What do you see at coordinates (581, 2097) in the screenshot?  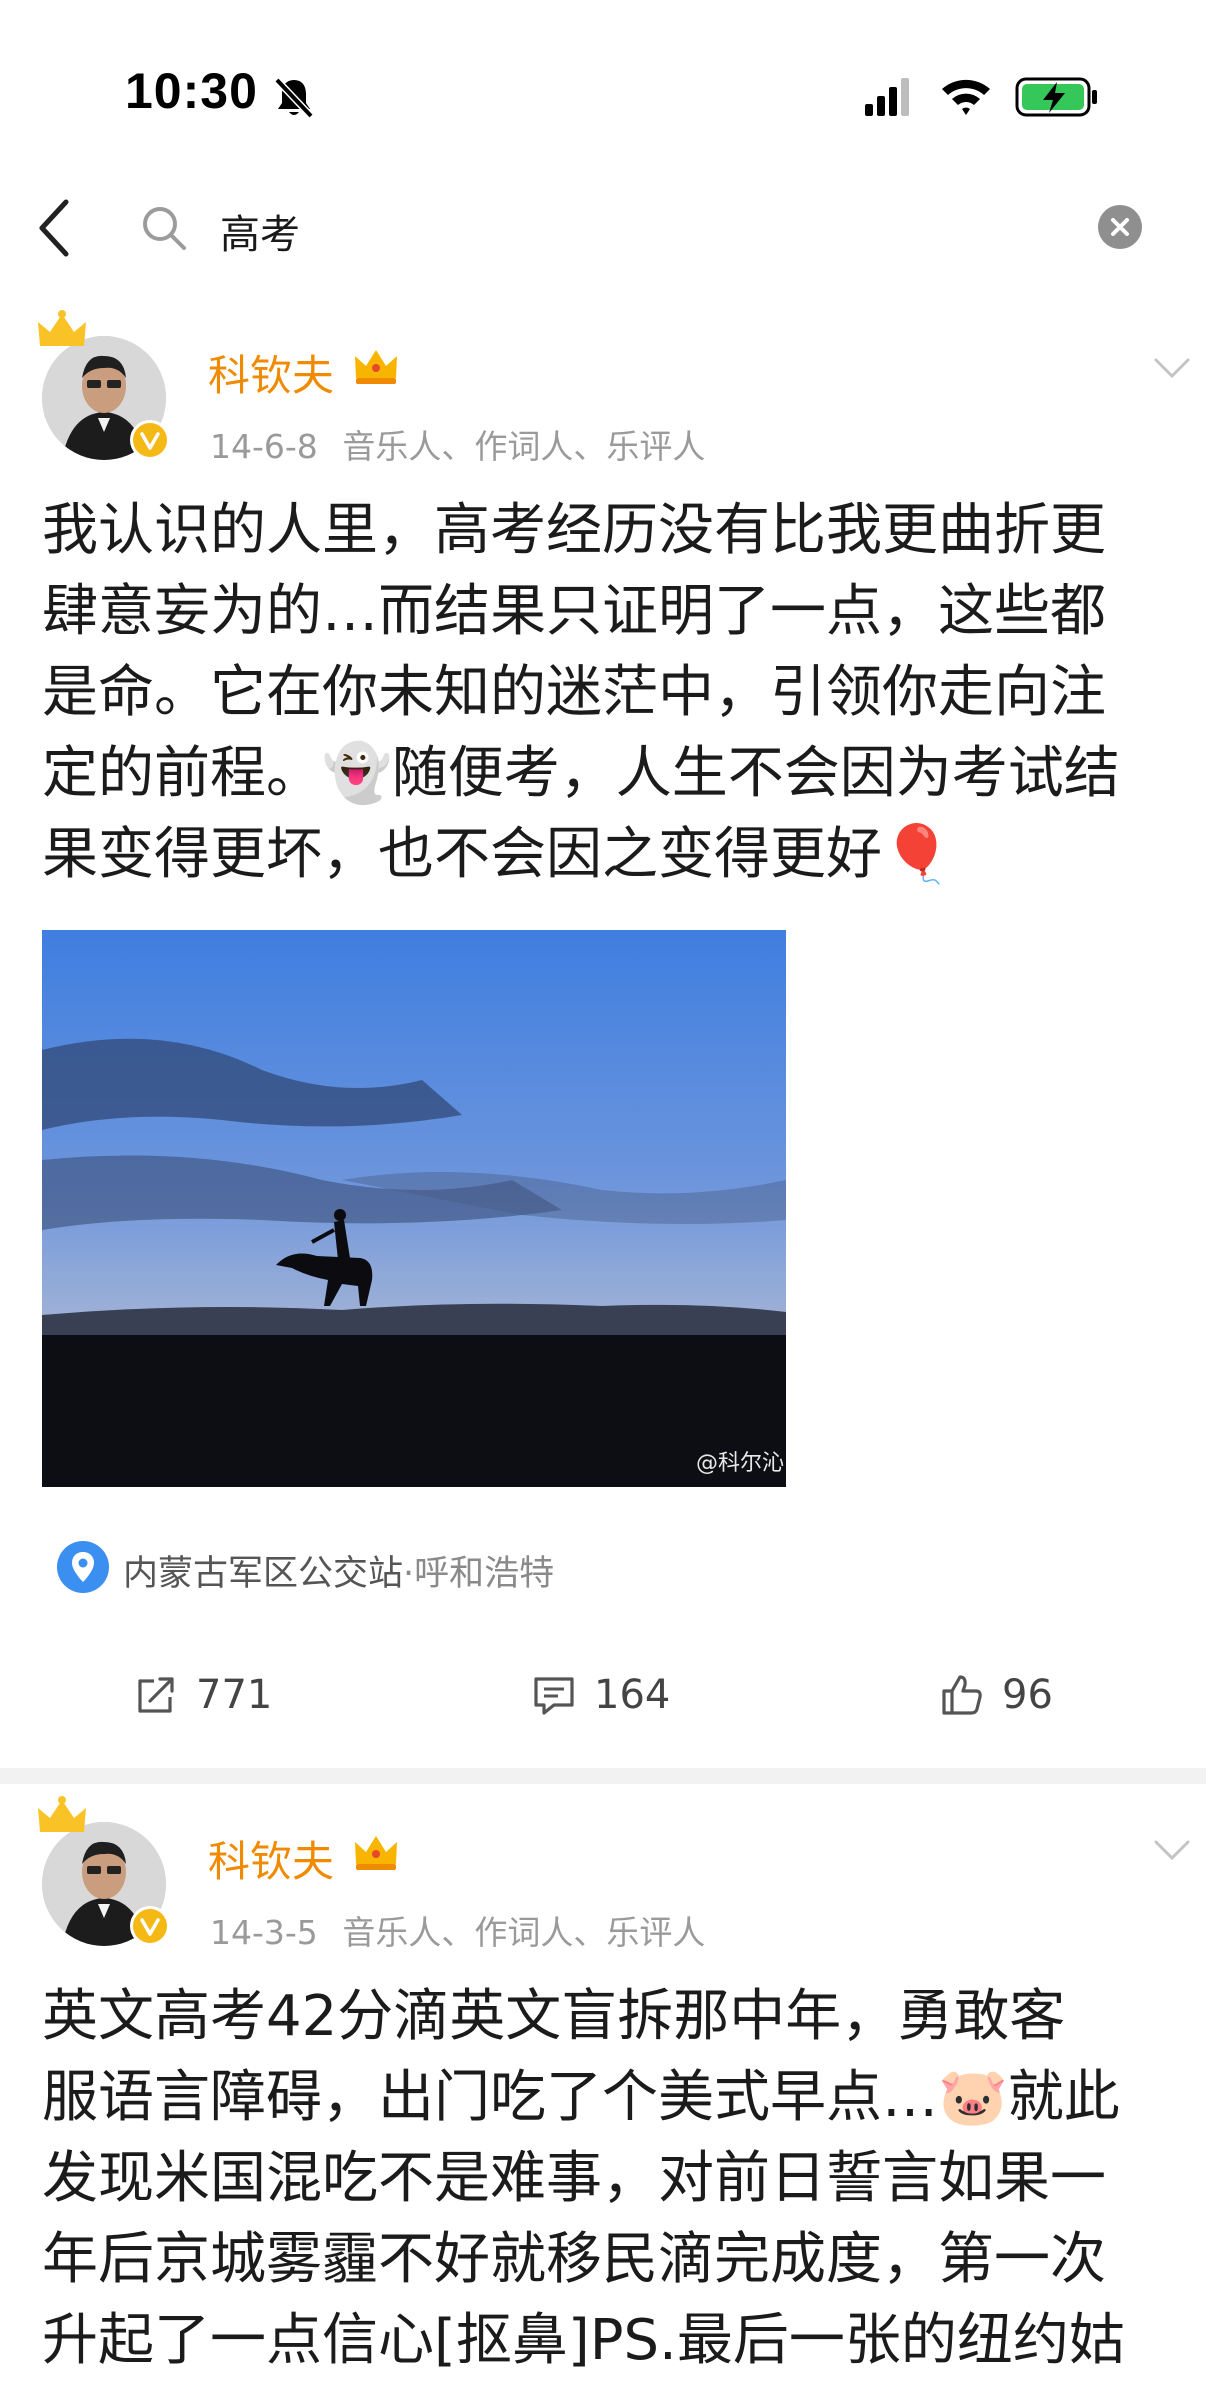 I see `post-text-line: 服语言障碍，出门吃了个美式早点…🐷就此` at bounding box center [581, 2097].